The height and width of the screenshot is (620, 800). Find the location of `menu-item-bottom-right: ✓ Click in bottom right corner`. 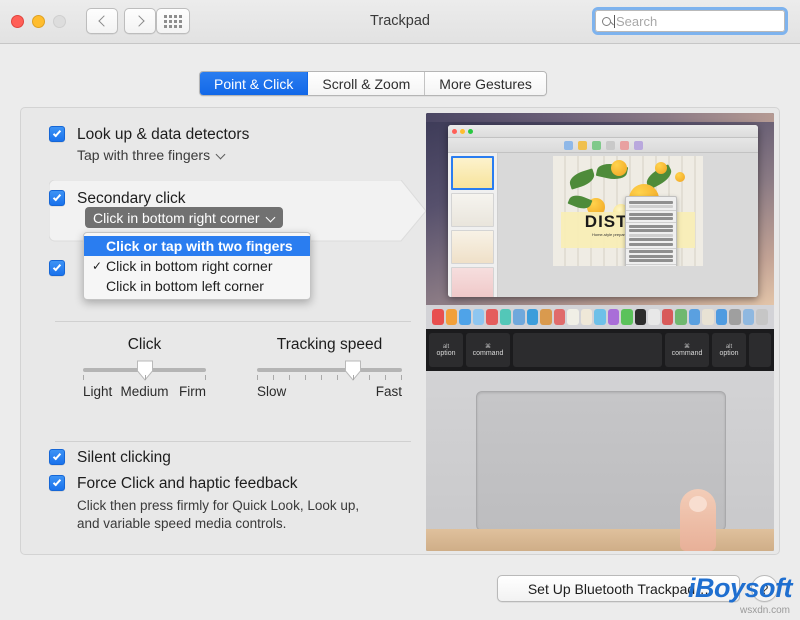

menu-item-bottom-right: ✓ Click in bottom right corner is located at coordinates (197, 266).